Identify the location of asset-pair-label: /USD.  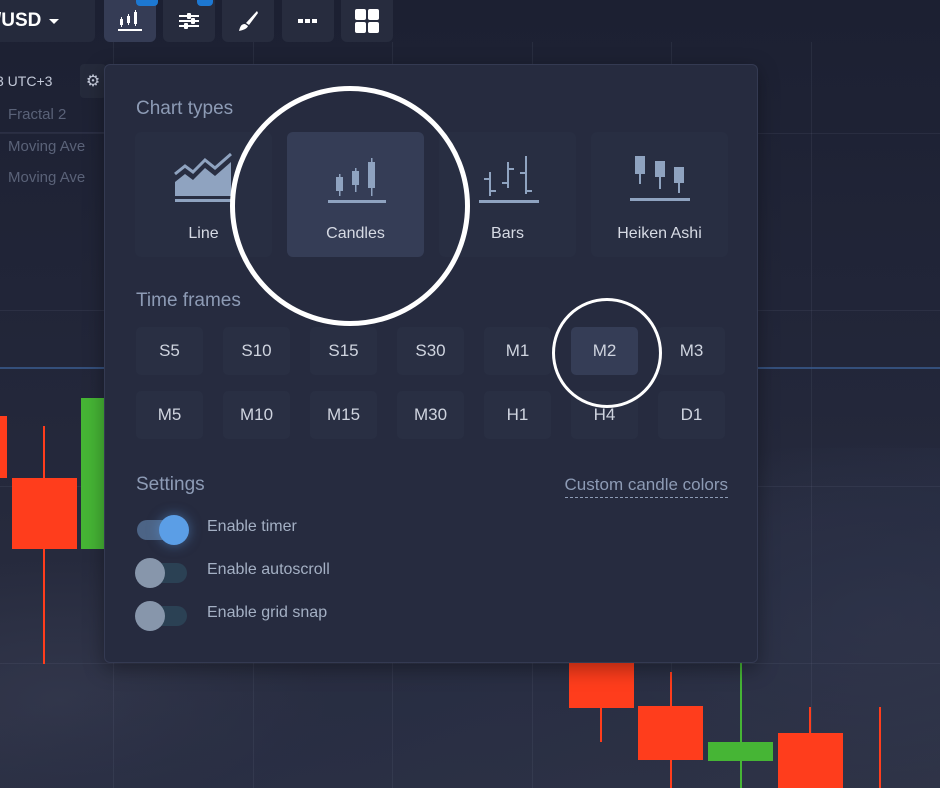
(21, 20).